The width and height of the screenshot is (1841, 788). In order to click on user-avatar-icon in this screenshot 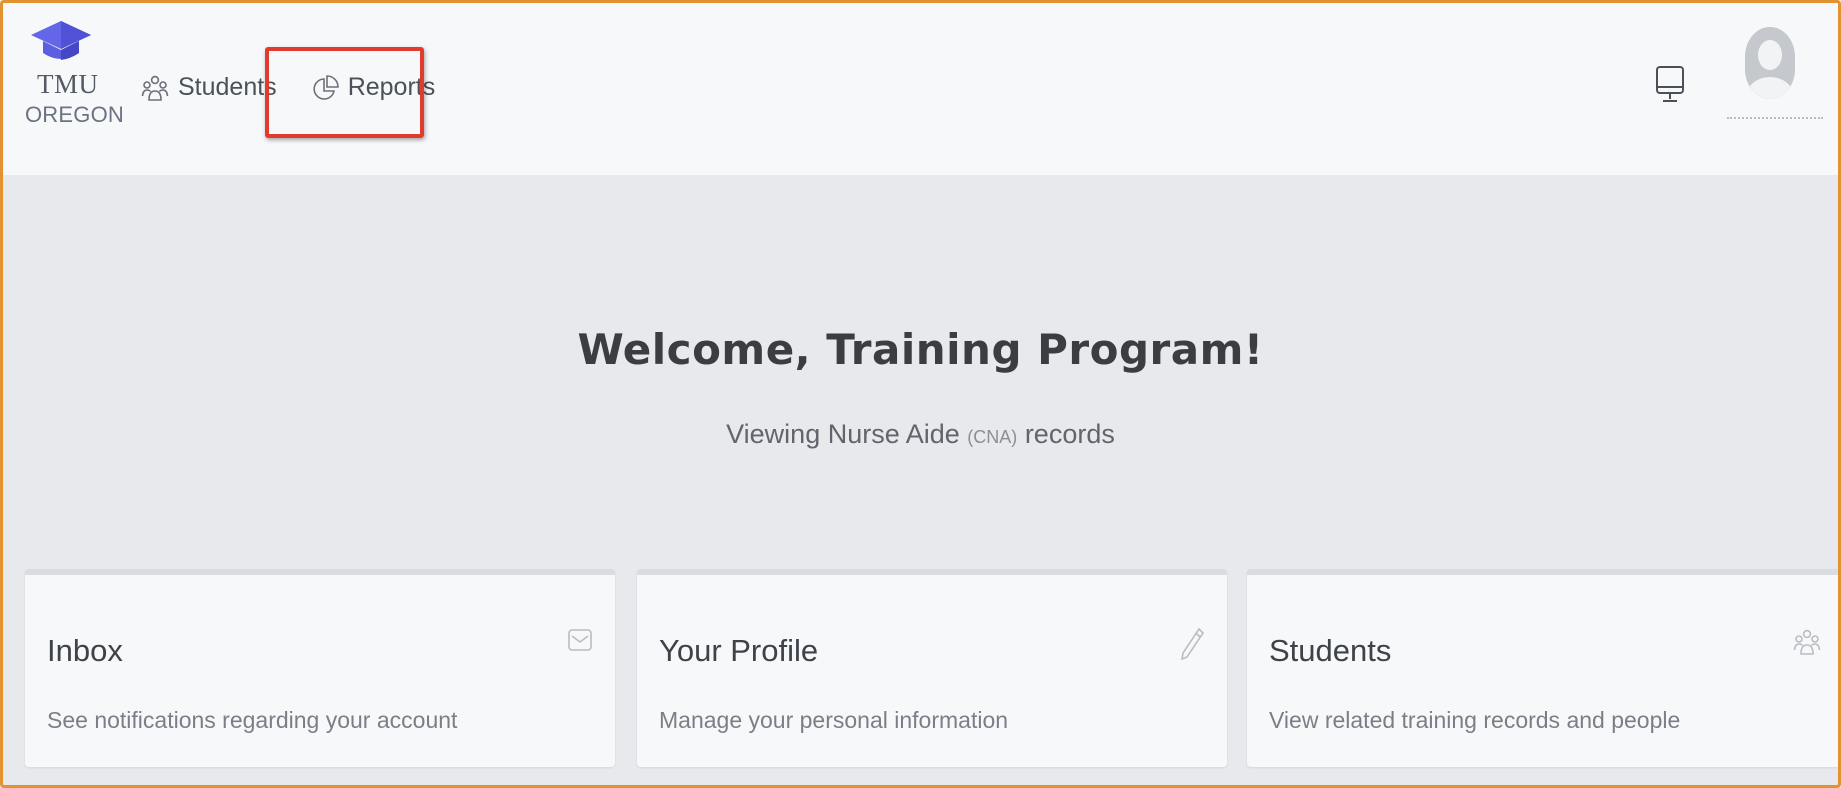, I will do `click(1770, 63)`.